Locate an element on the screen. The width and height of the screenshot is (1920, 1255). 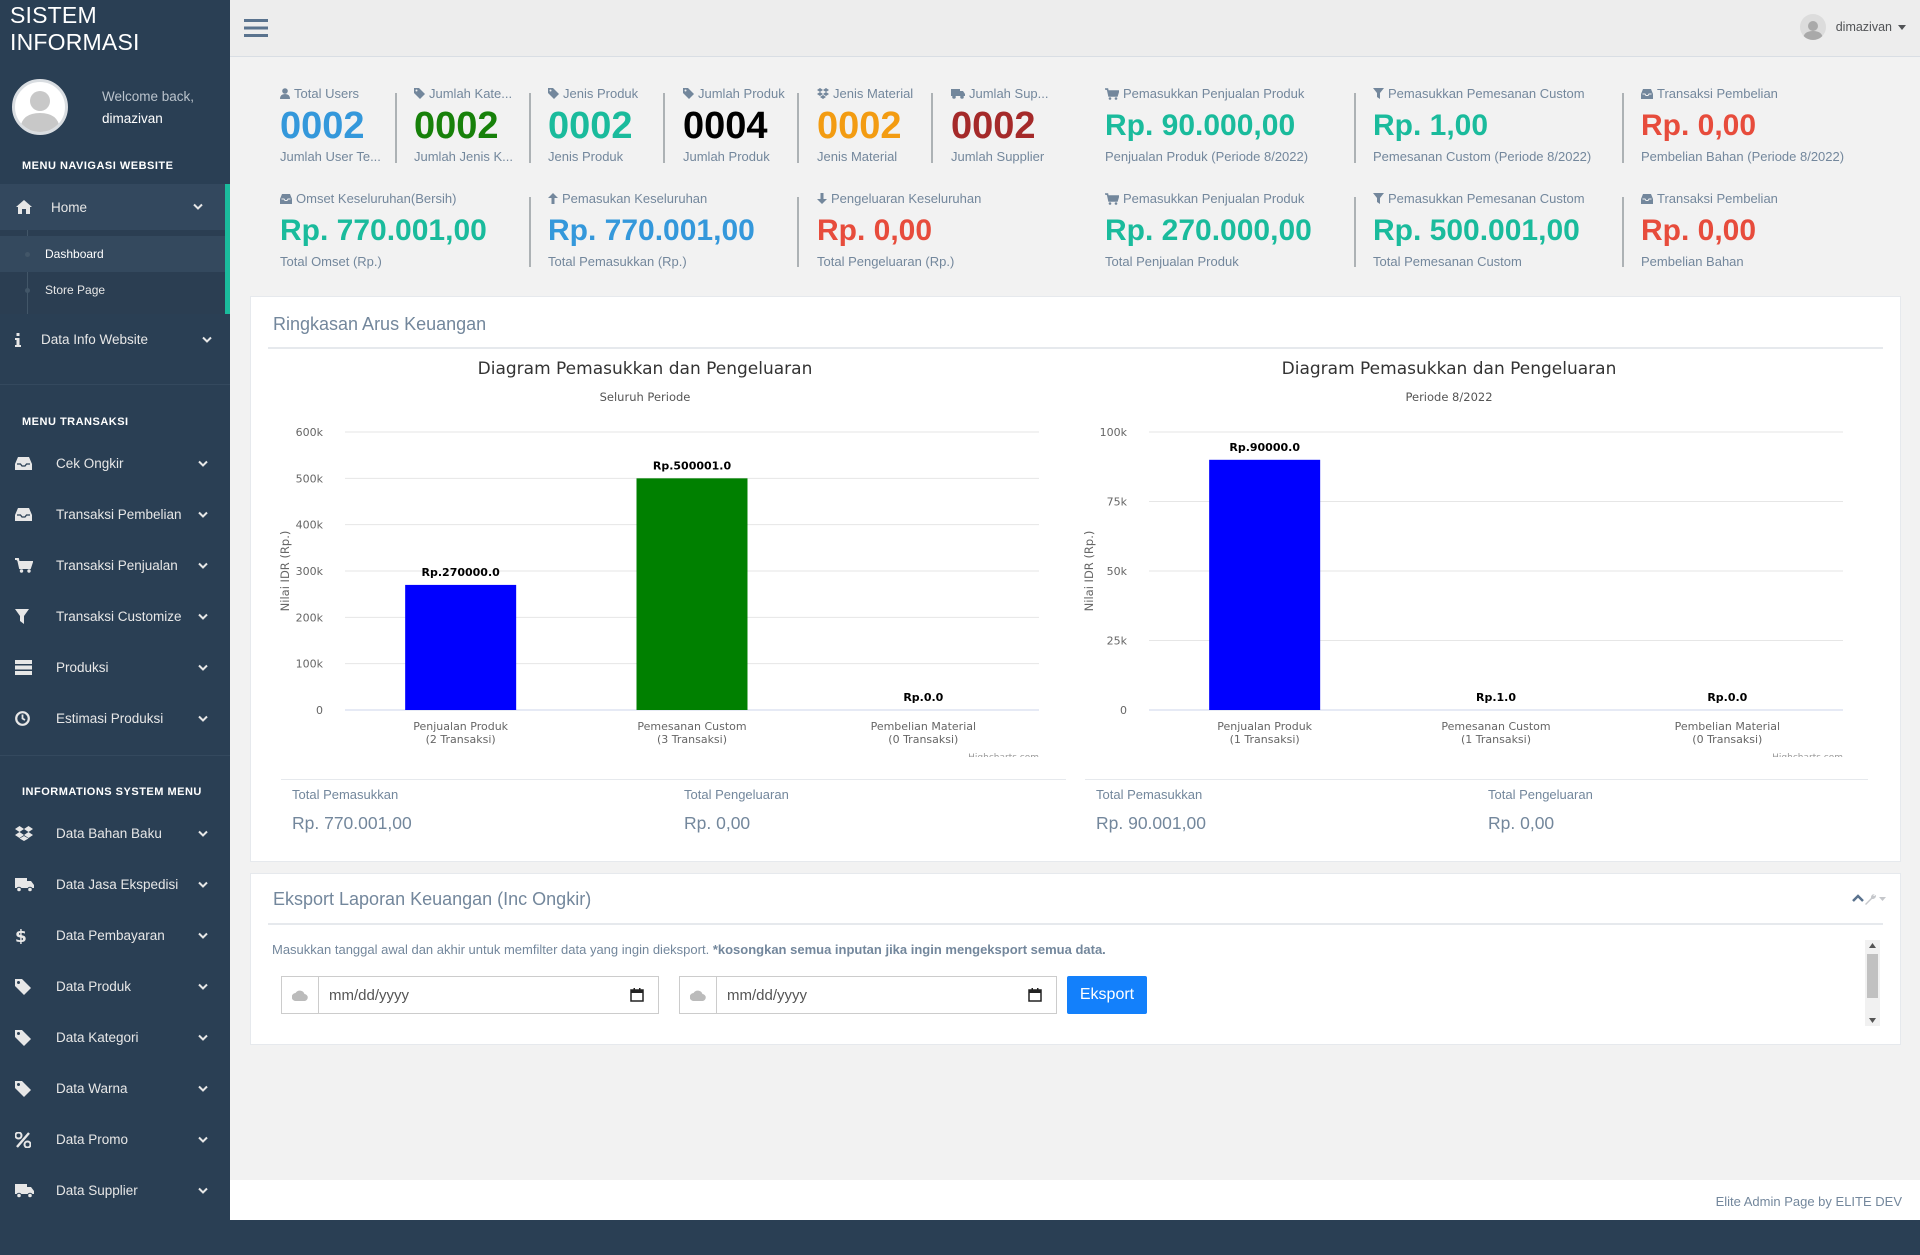
sidebar-item-data-warna: Data Warna is located at coordinates (115, 1088).